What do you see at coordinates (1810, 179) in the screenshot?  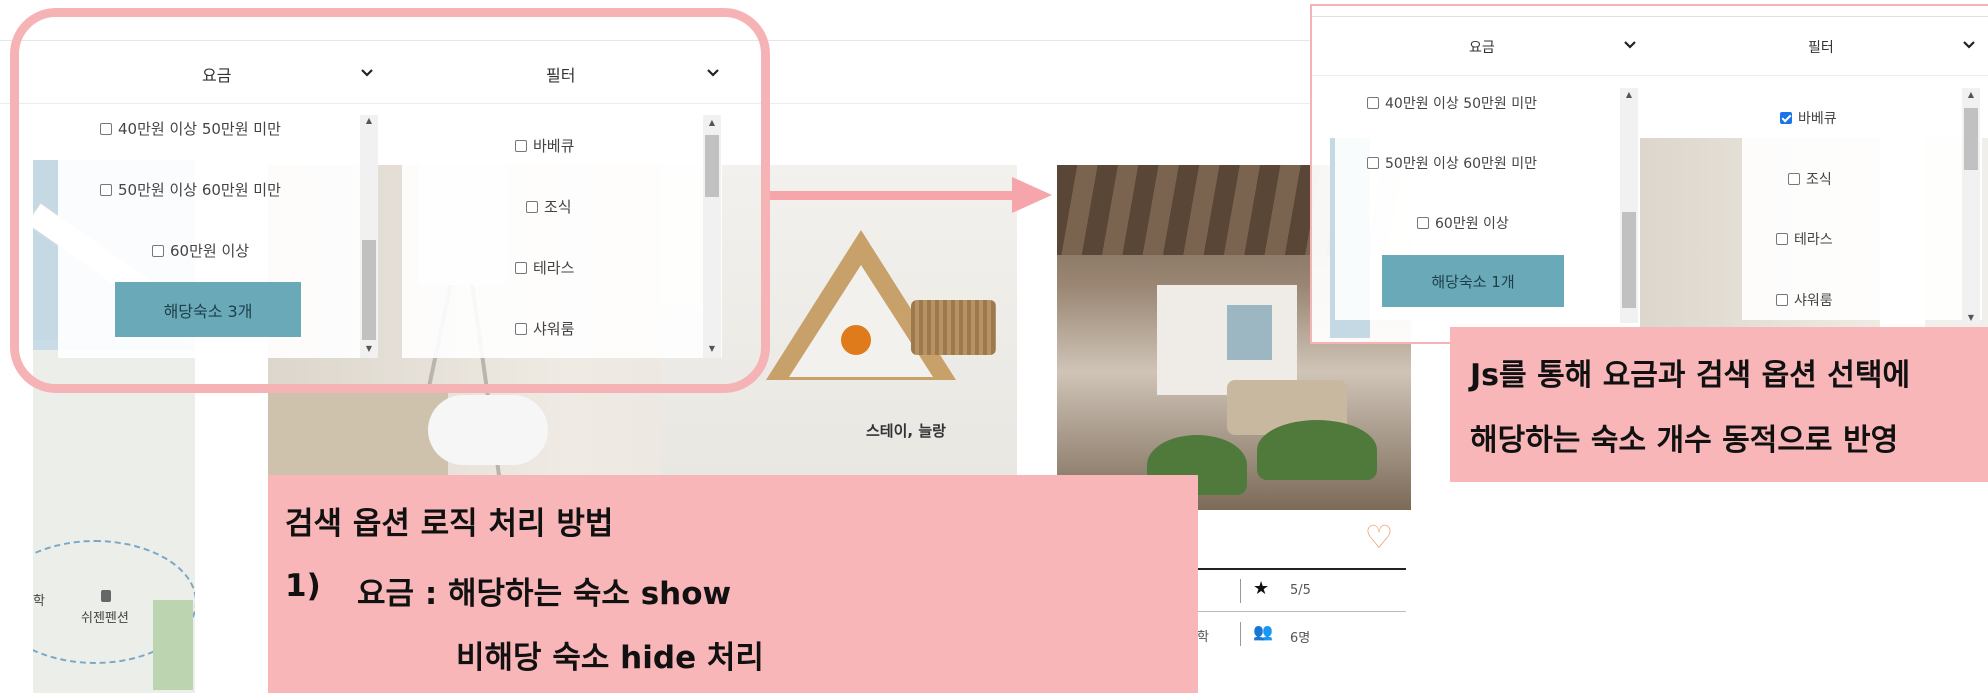 I see `filter-option: 조식` at bounding box center [1810, 179].